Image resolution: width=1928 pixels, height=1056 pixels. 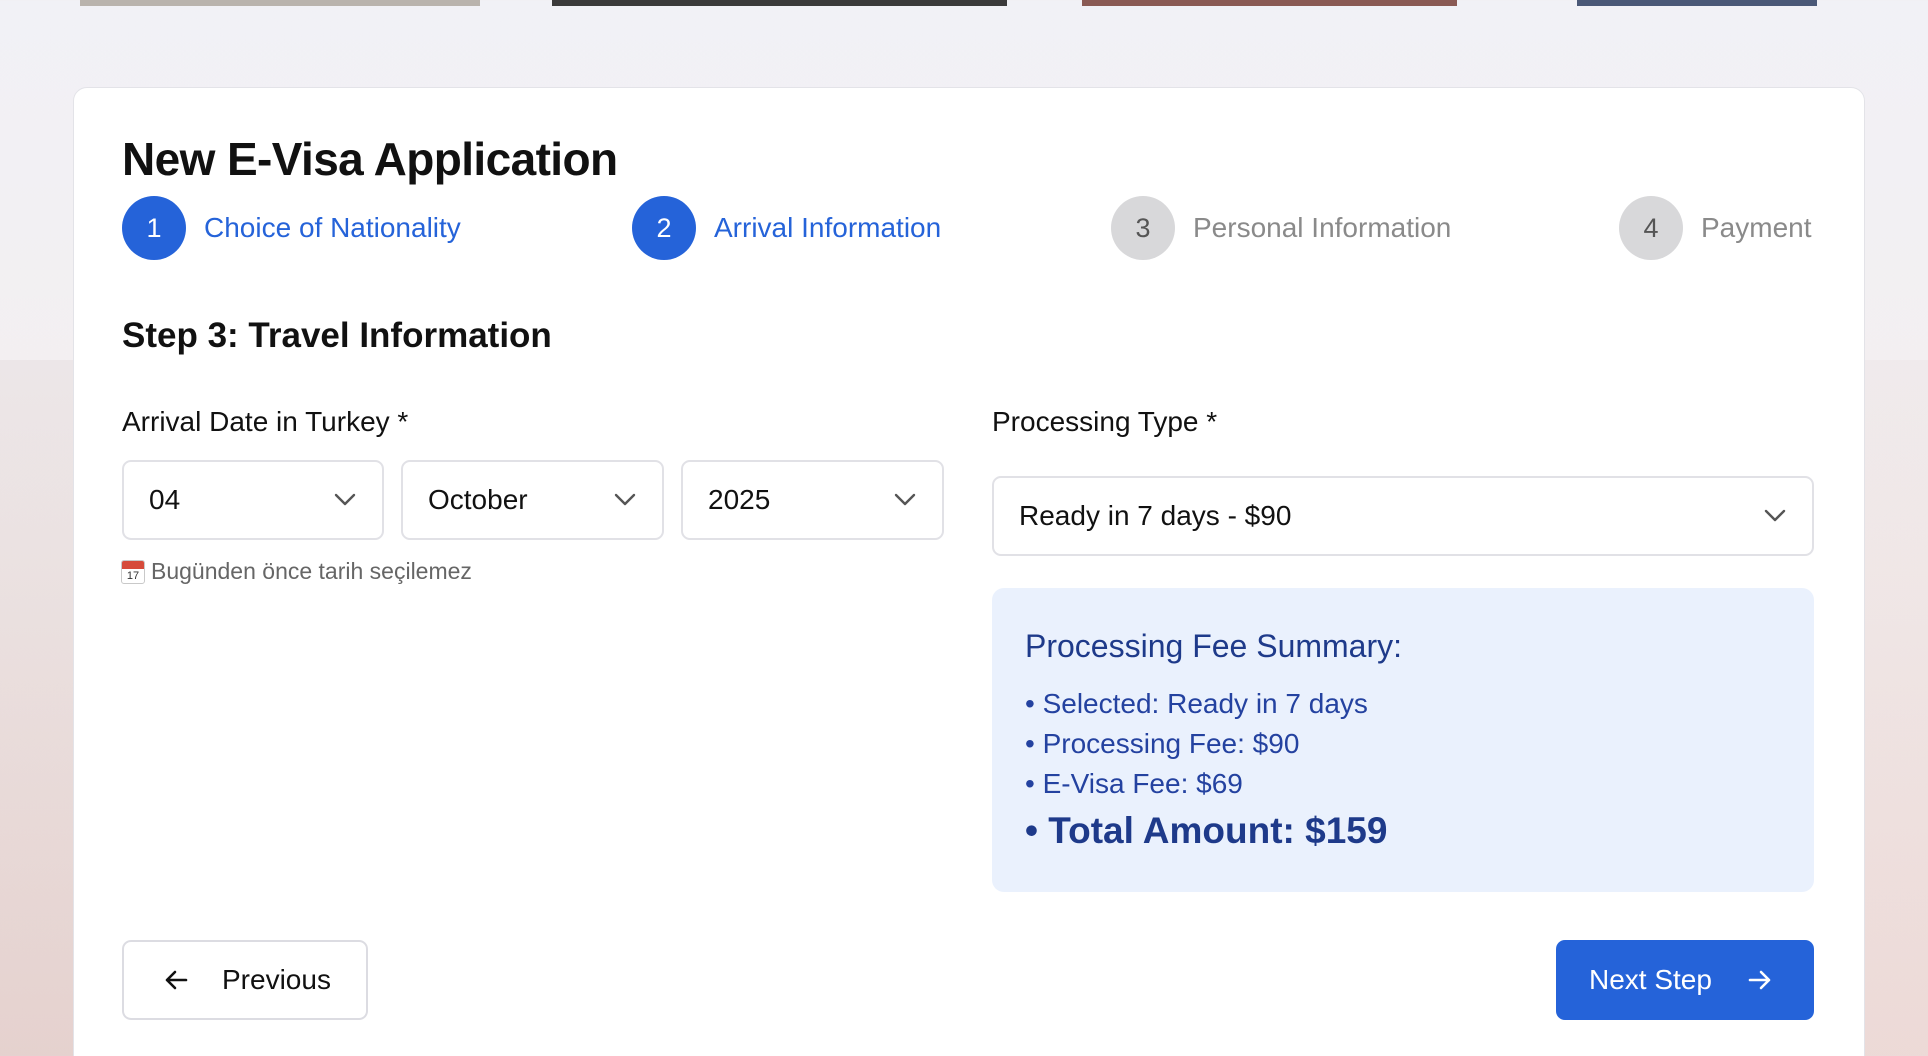 I want to click on background-photo-strip, so click(x=964, y=3).